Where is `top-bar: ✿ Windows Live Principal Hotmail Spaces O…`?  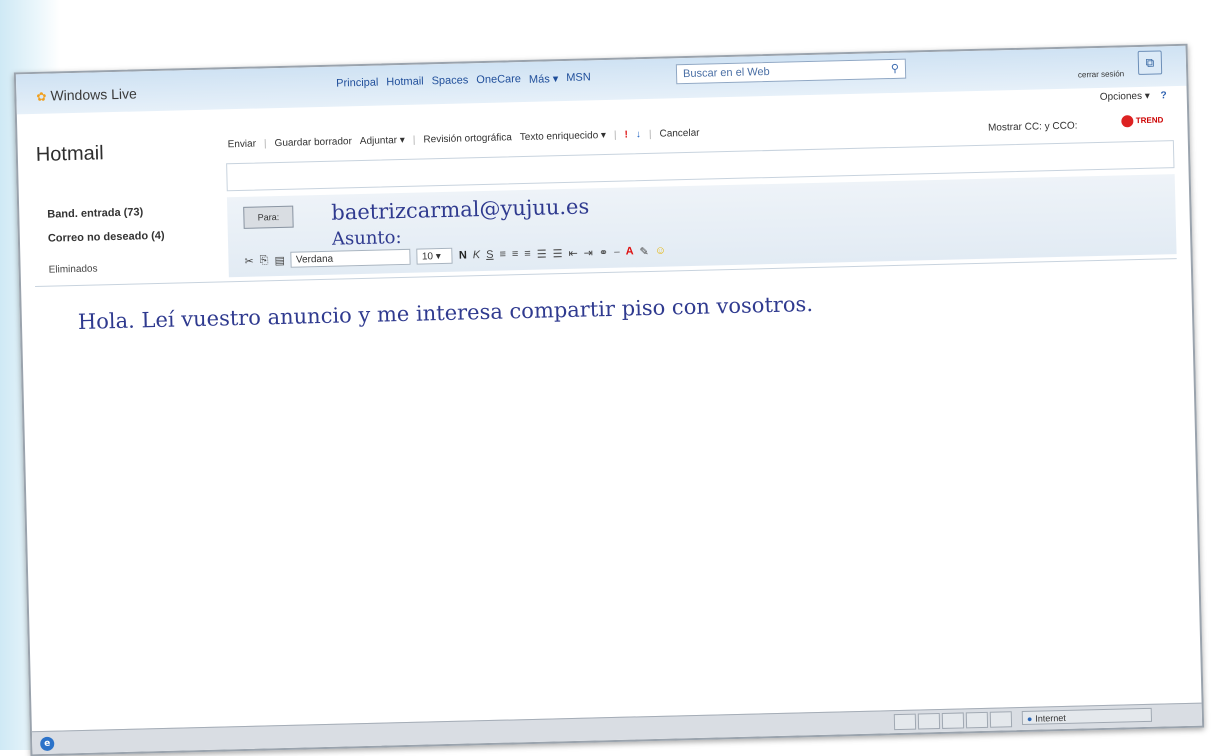
top-bar: ✿ Windows Live Principal Hotmail Spaces O… is located at coordinates (601, 80).